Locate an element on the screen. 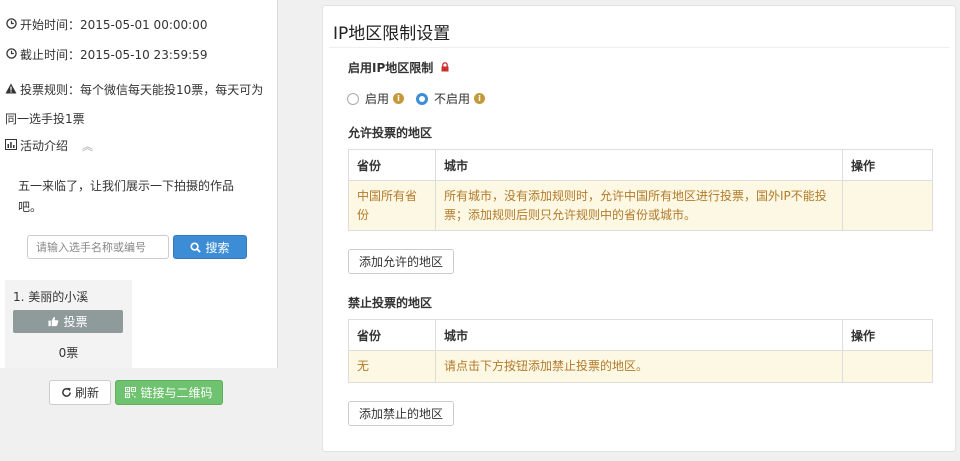 The image size is (960, 461). candidate-card: 1. 美丽的小溪 投票 0票 is located at coordinates (68, 324).